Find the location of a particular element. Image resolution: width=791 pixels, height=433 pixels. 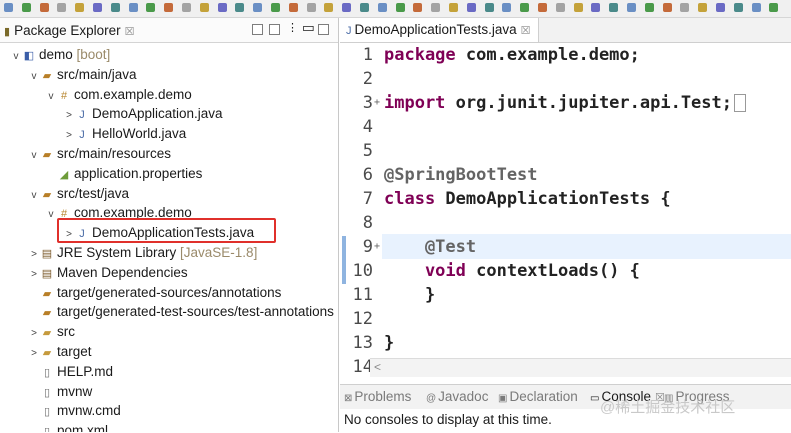

minimize-icon: ▭ is located at coordinates (308, 27).